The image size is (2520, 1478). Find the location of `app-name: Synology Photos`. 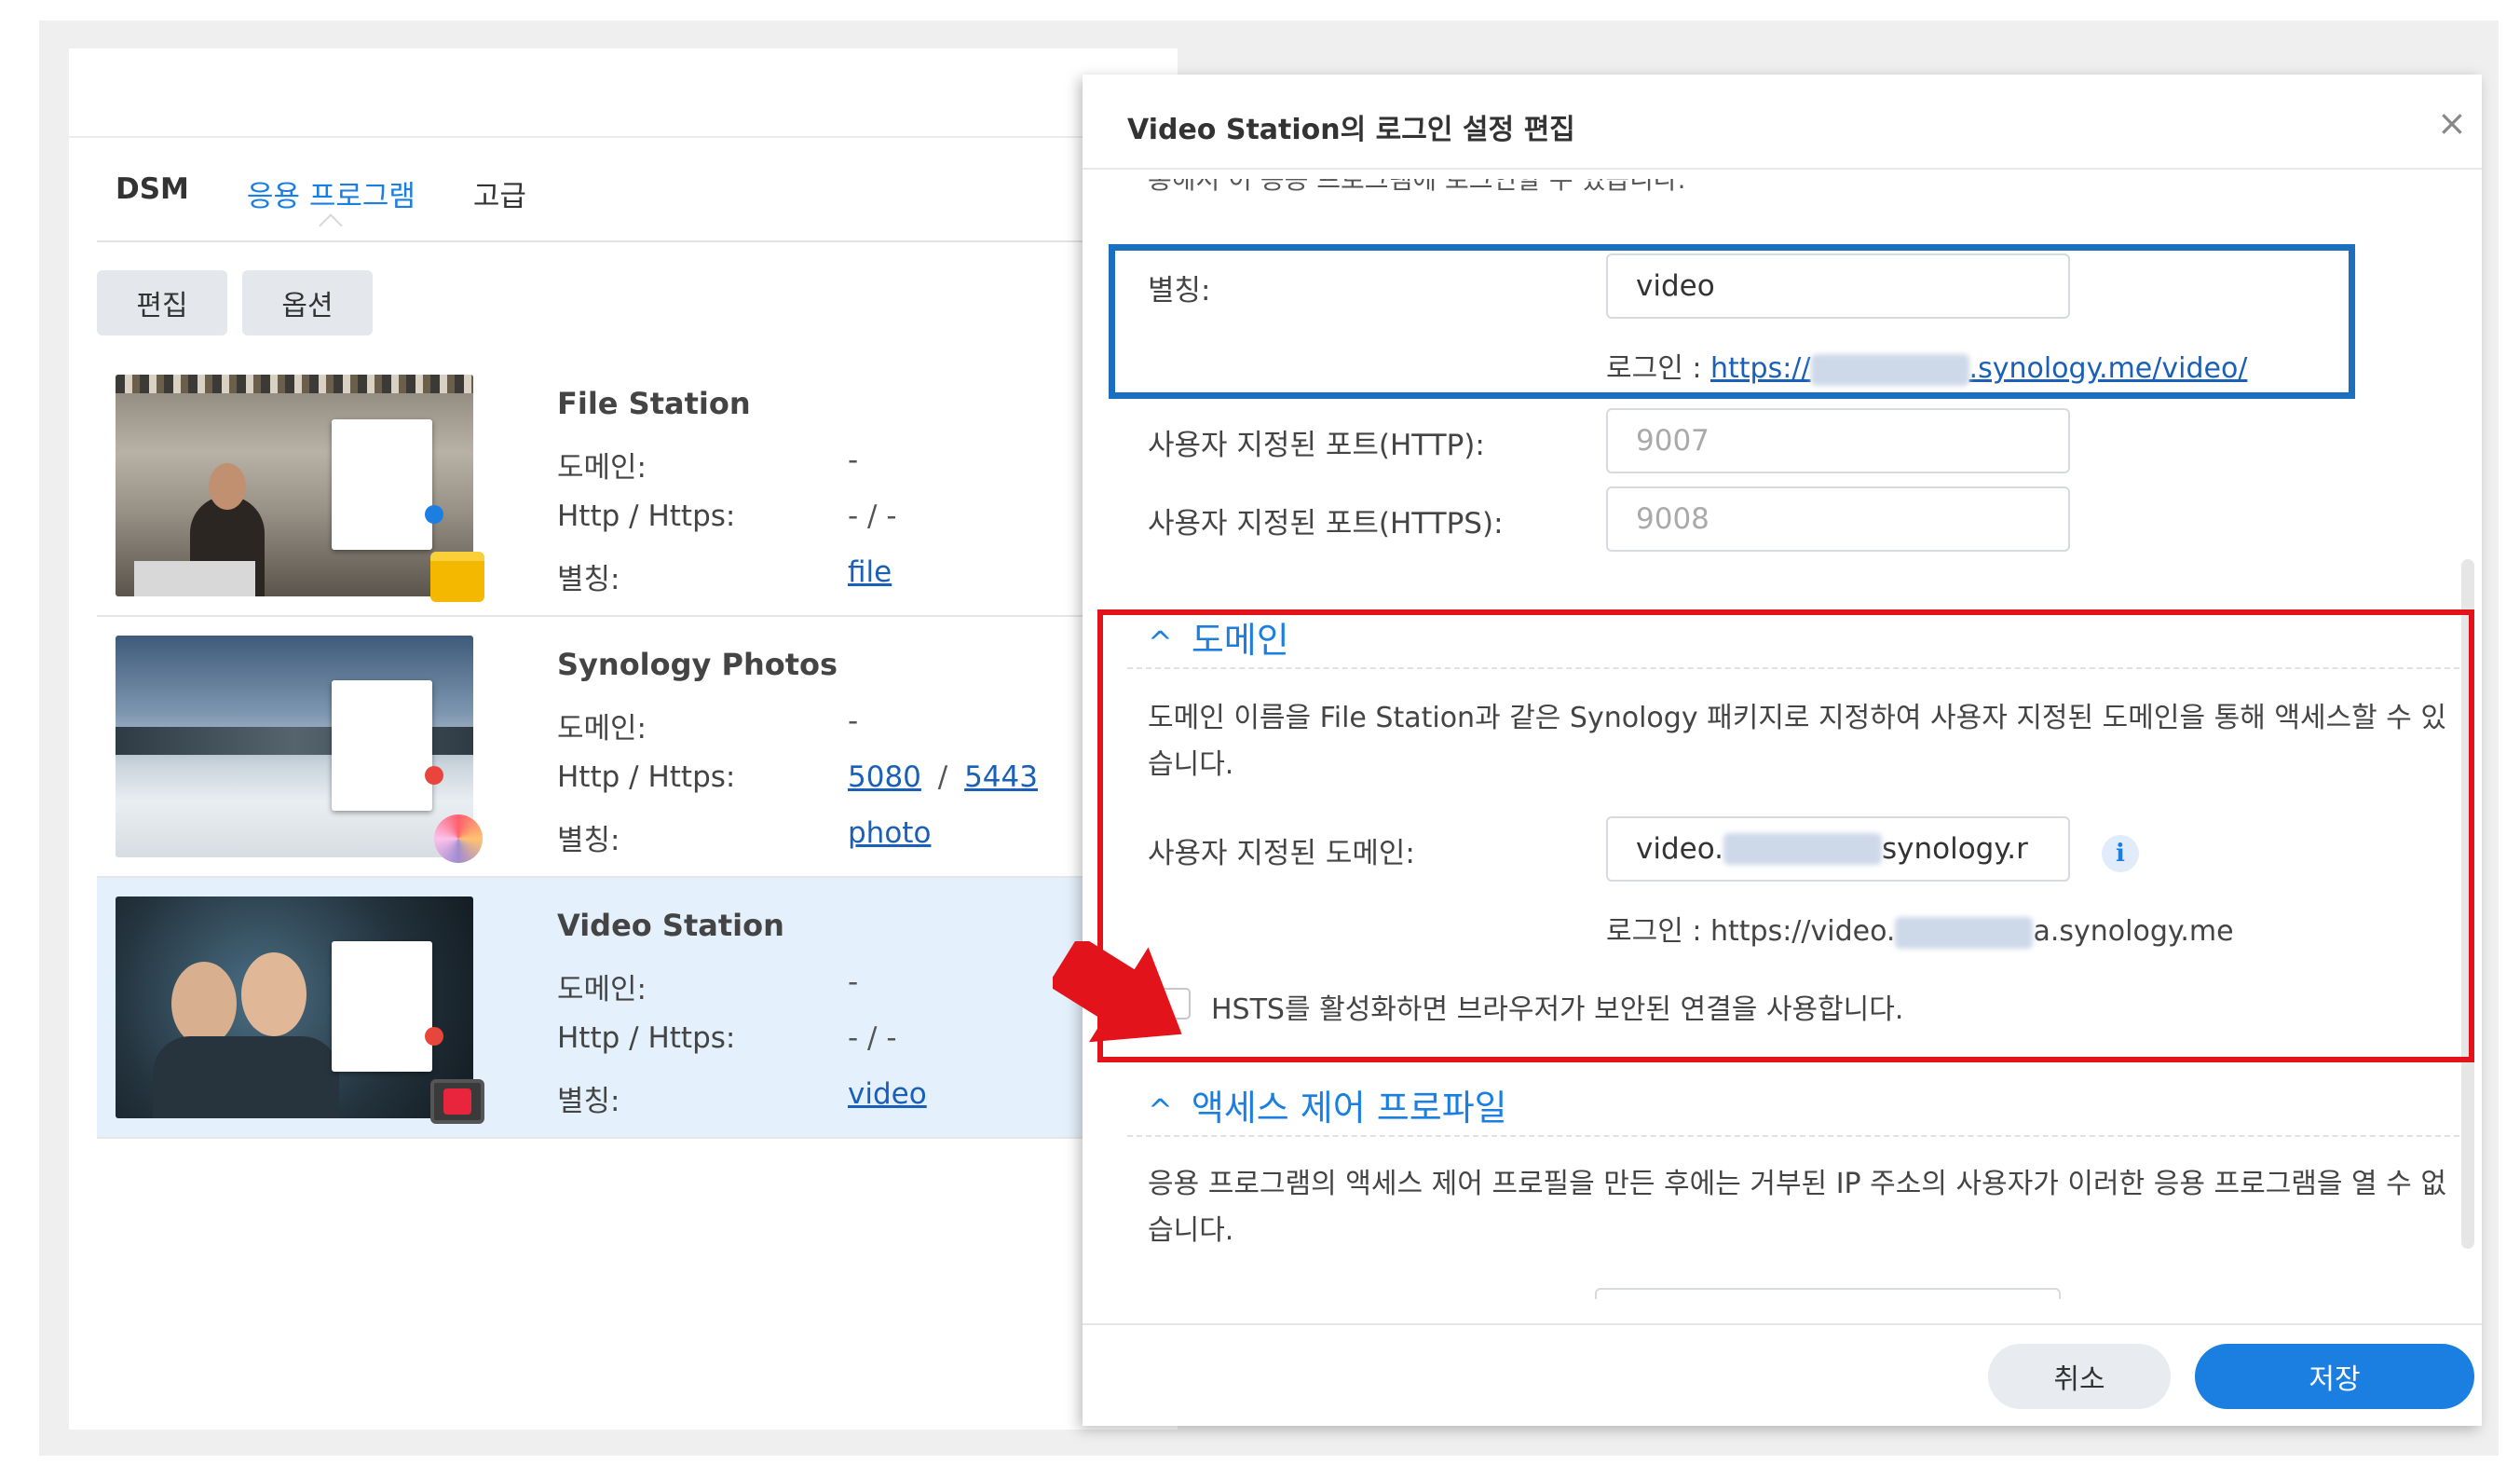

app-name: Synology Photos is located at coordinates (697, 664).